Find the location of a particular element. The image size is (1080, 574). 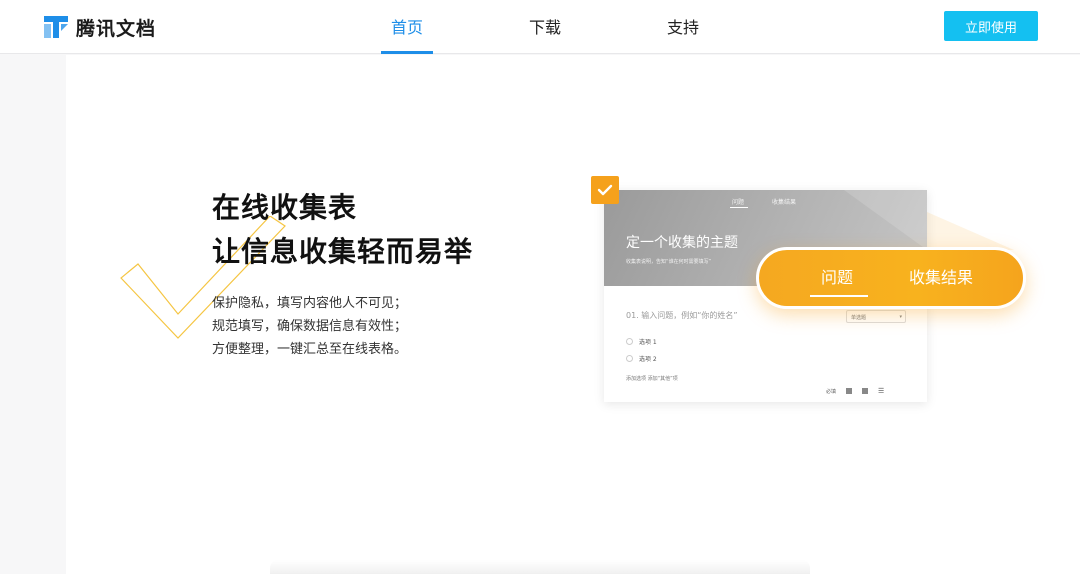

check-mark-glyph is located at coordinates (605, 190).